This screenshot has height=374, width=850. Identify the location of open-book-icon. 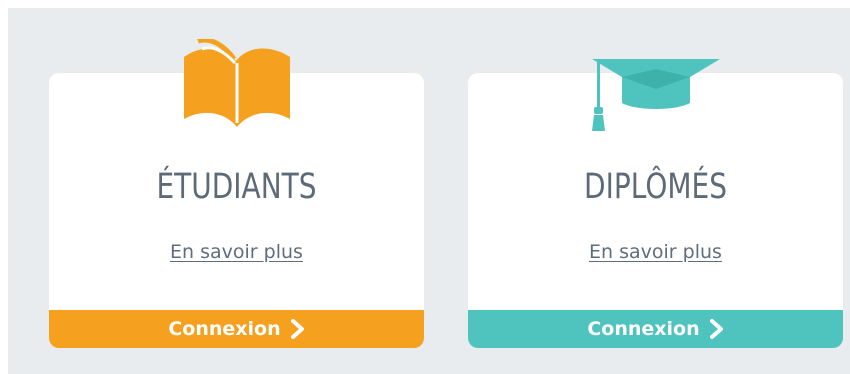
(237, 84).